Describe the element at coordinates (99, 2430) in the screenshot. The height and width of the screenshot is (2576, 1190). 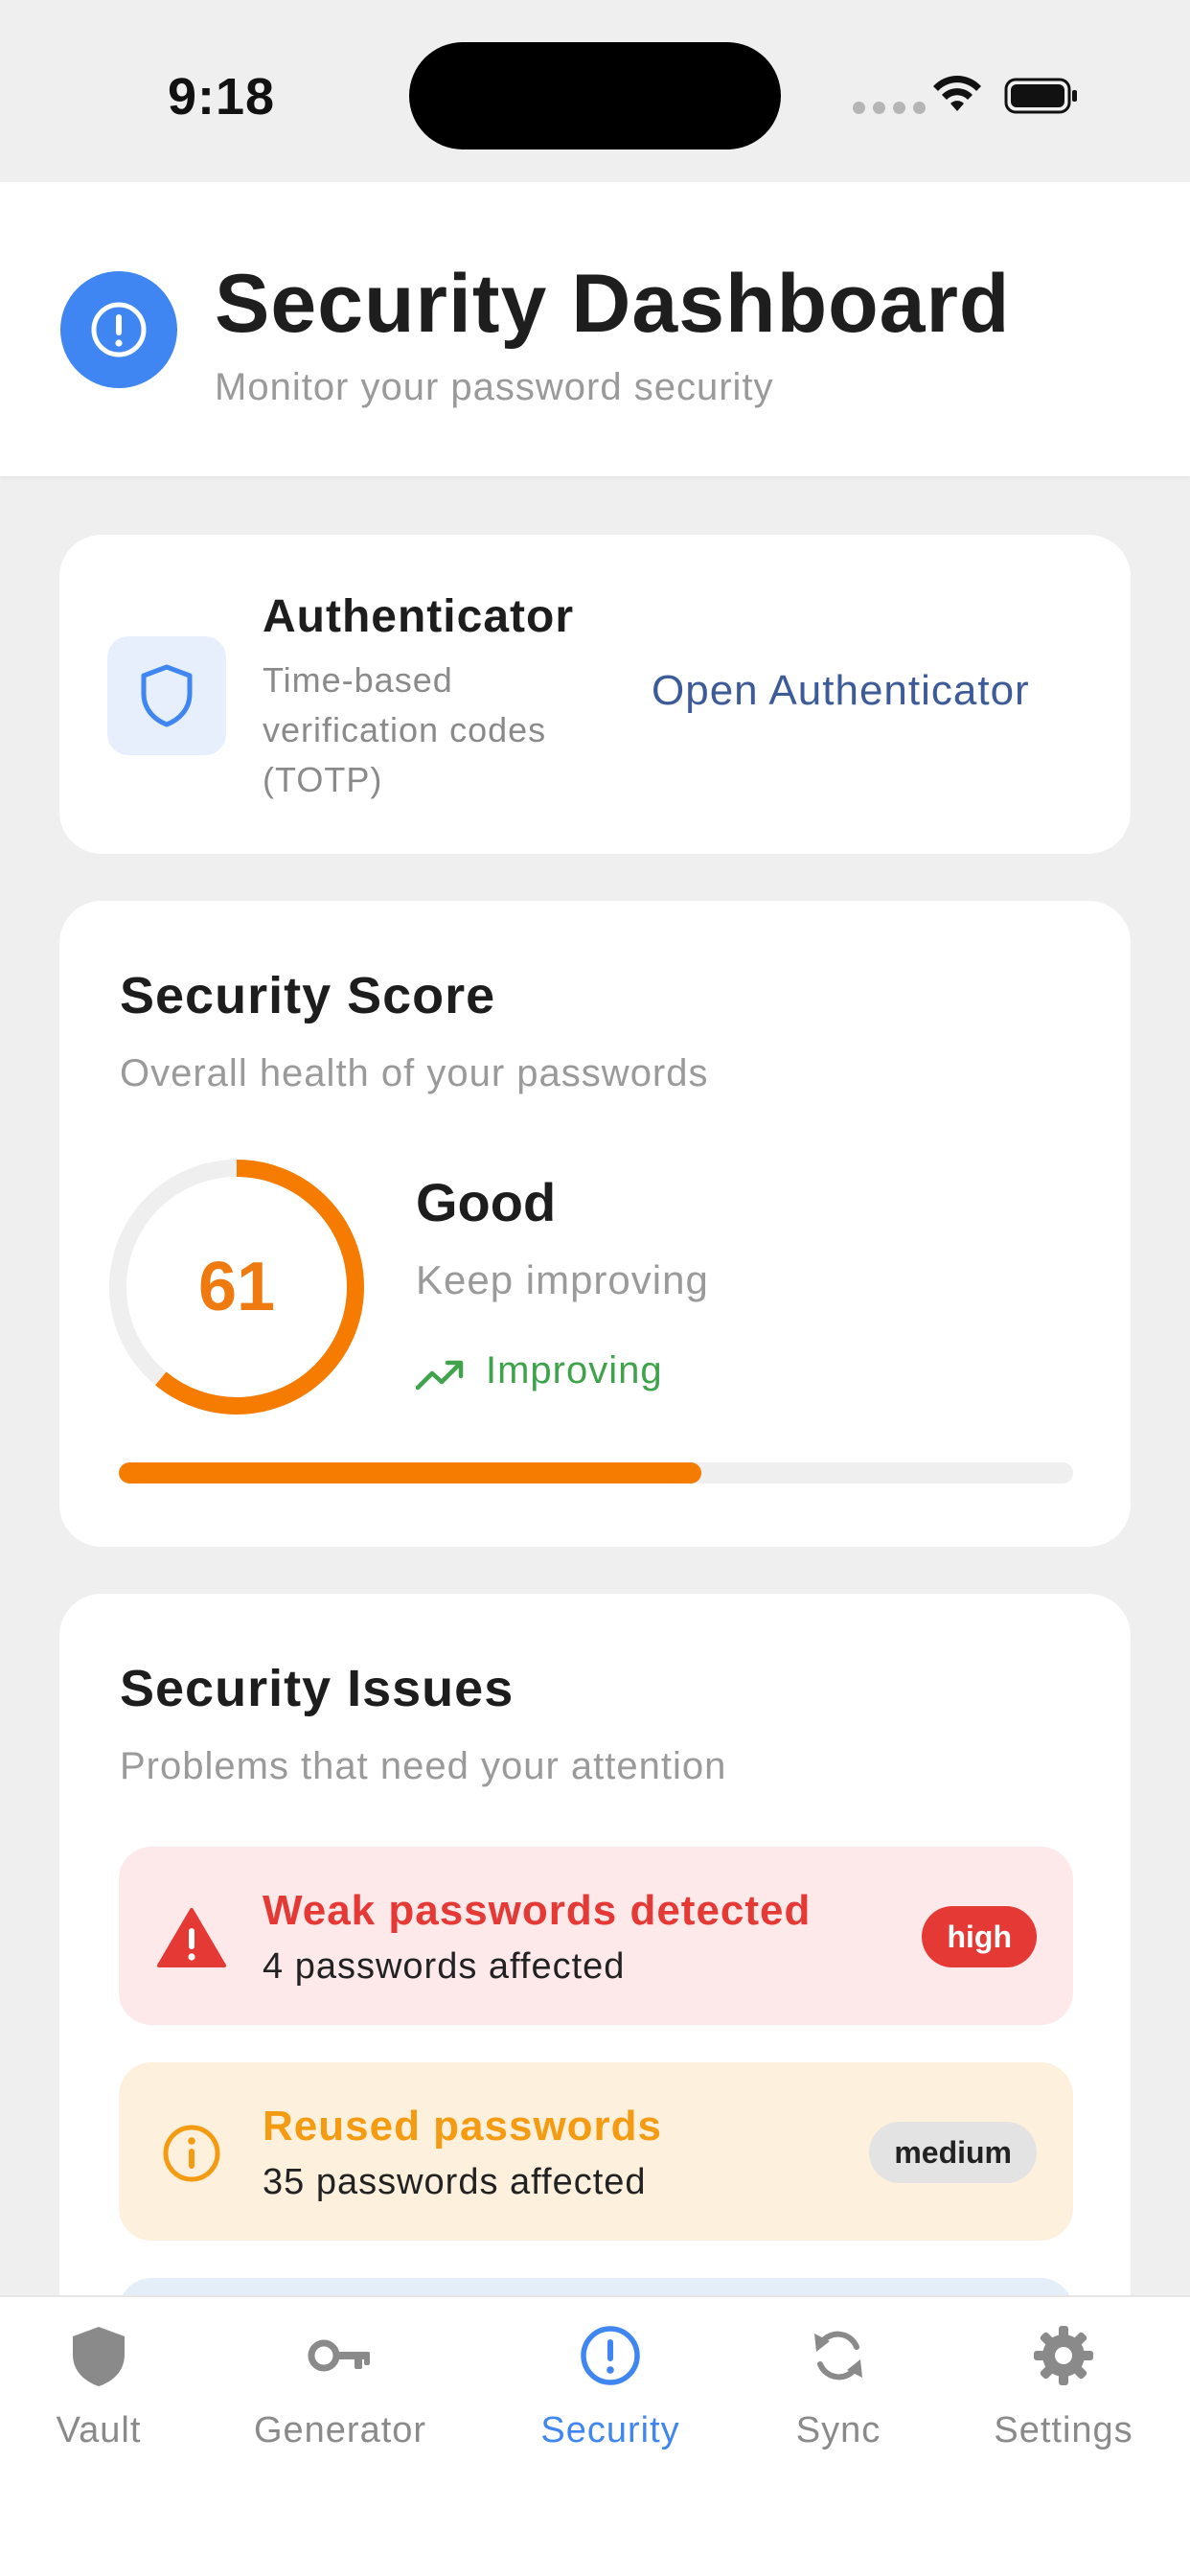
I see `tab-label: Vault` at that location.